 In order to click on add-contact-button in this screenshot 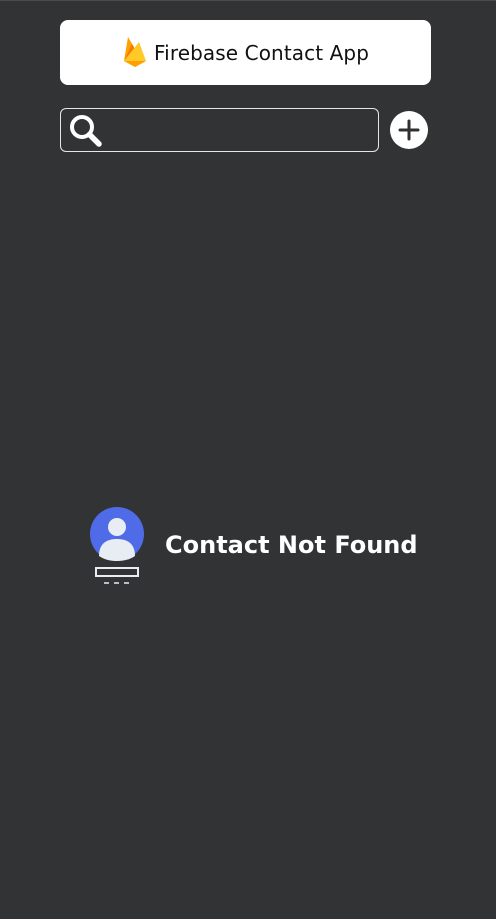, I will do `click(409, 130)`.